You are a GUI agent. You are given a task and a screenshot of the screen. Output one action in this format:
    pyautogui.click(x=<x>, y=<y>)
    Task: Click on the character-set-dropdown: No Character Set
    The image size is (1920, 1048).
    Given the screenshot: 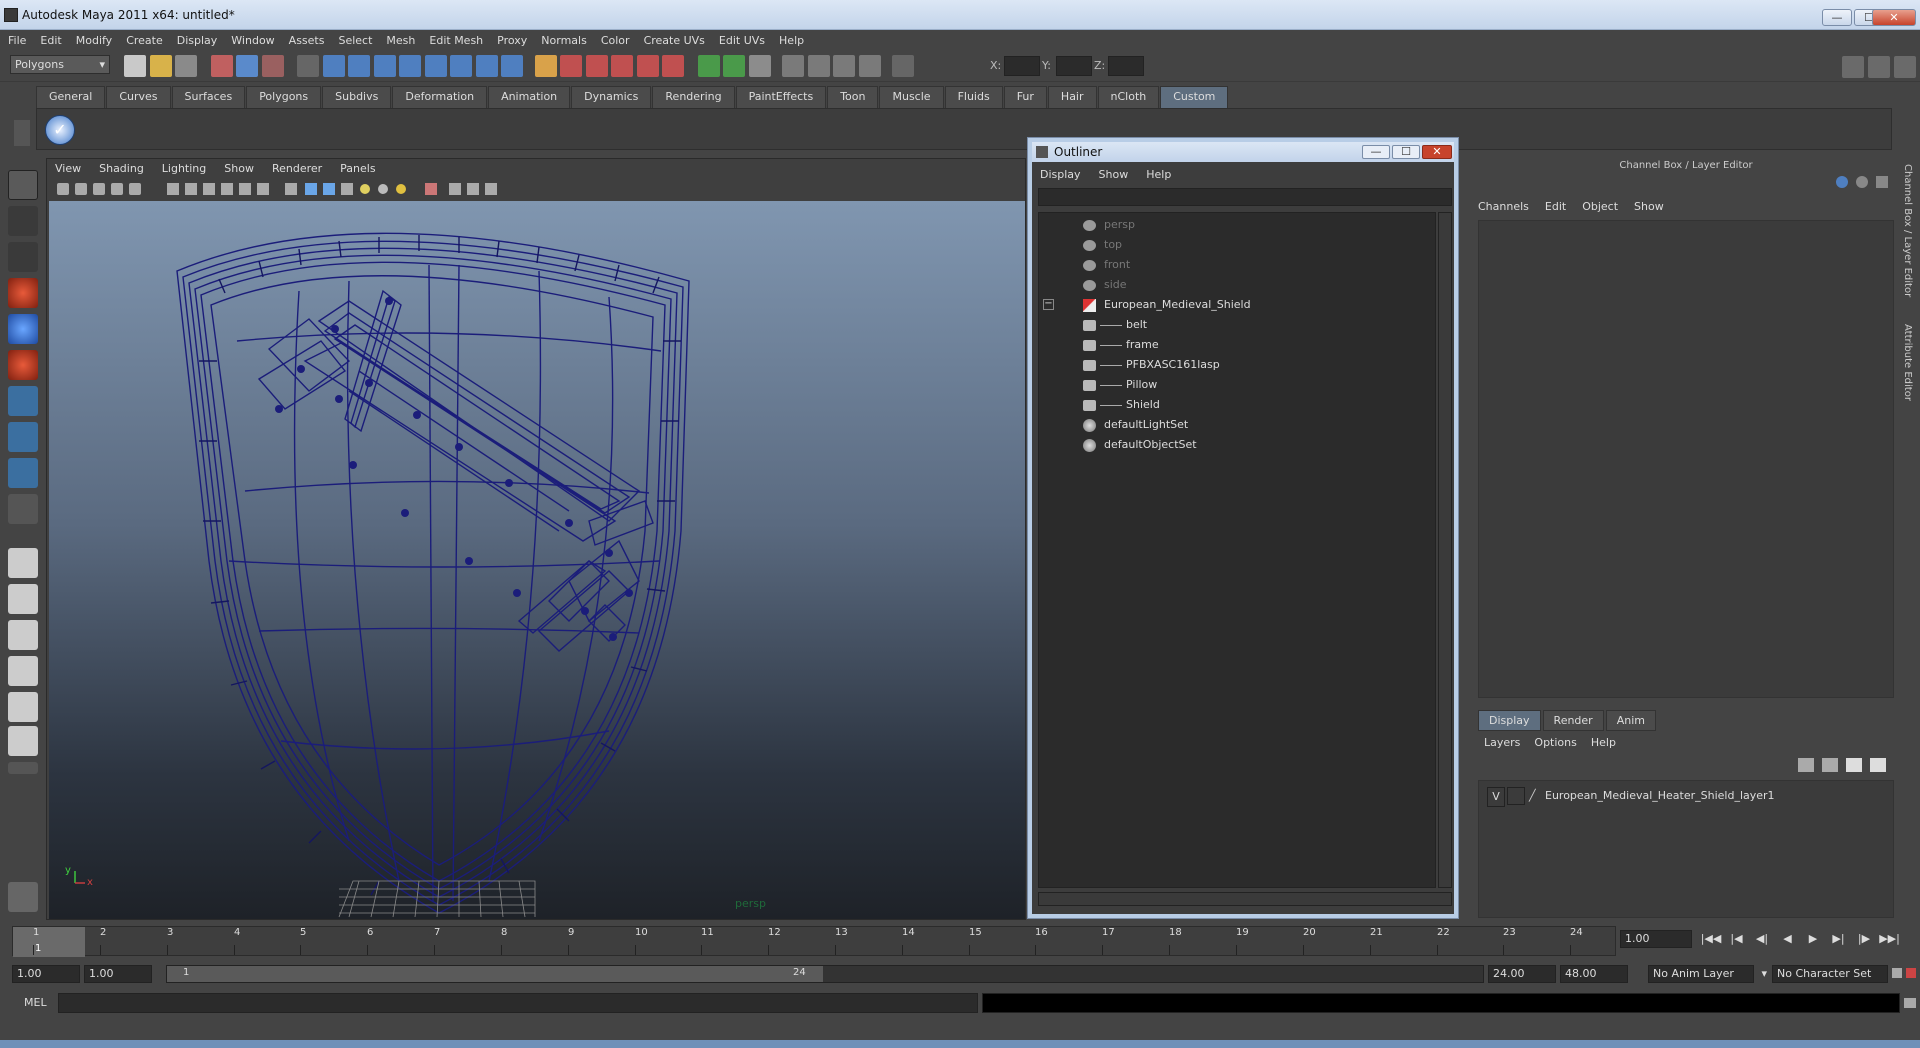 What is the action you would take?
    pyautogui.click(x=1830, y=974)
    